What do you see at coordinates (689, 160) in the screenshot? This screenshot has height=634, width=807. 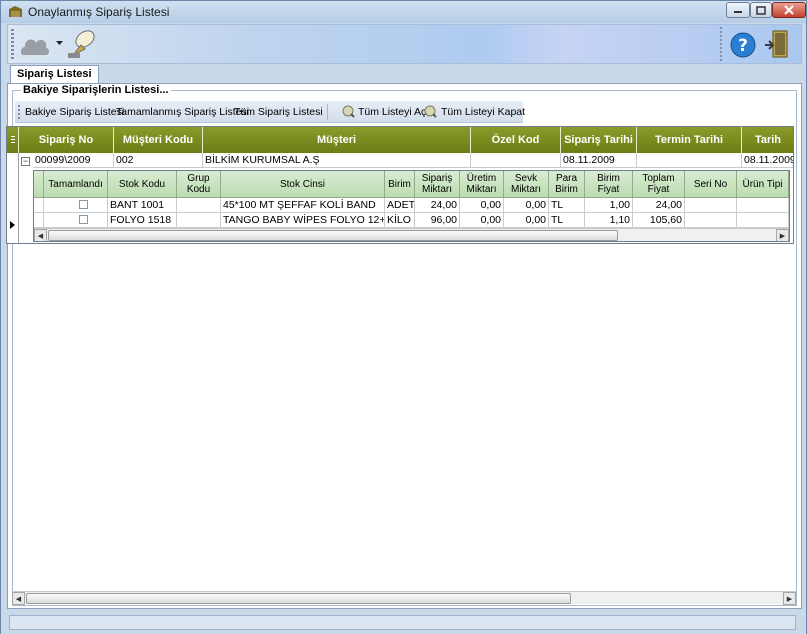 I see `master-cell-termin-tarihi` at bounding box center [689, 160].